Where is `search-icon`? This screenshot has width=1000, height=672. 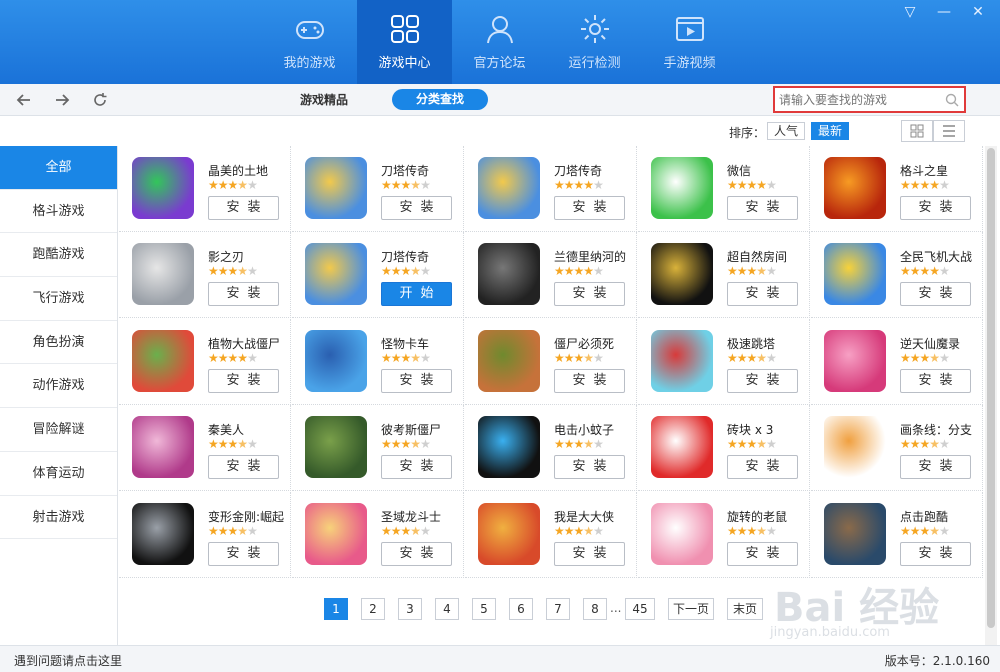
search-icon is located at coordinates (952, 100).